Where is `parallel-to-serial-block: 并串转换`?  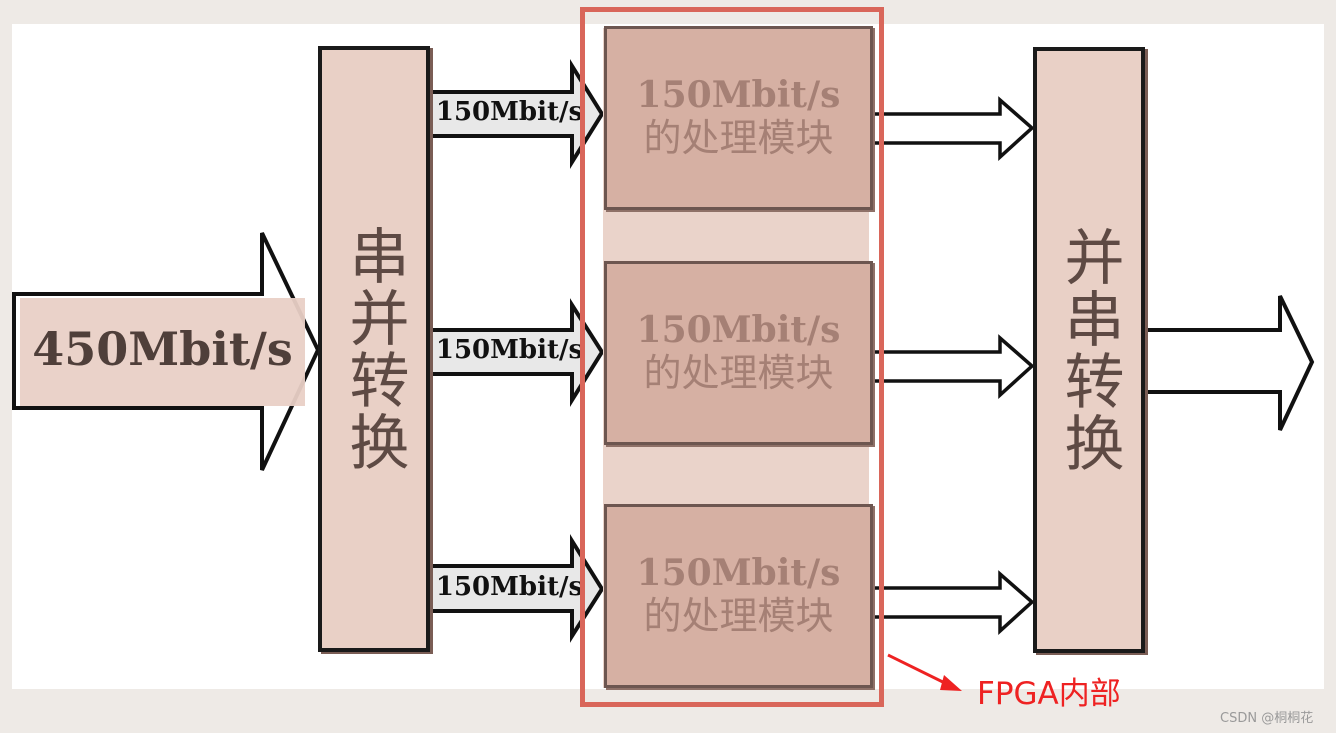
parallel-to-serial-block: 并串转换 is located at coordinates (1089, 350).